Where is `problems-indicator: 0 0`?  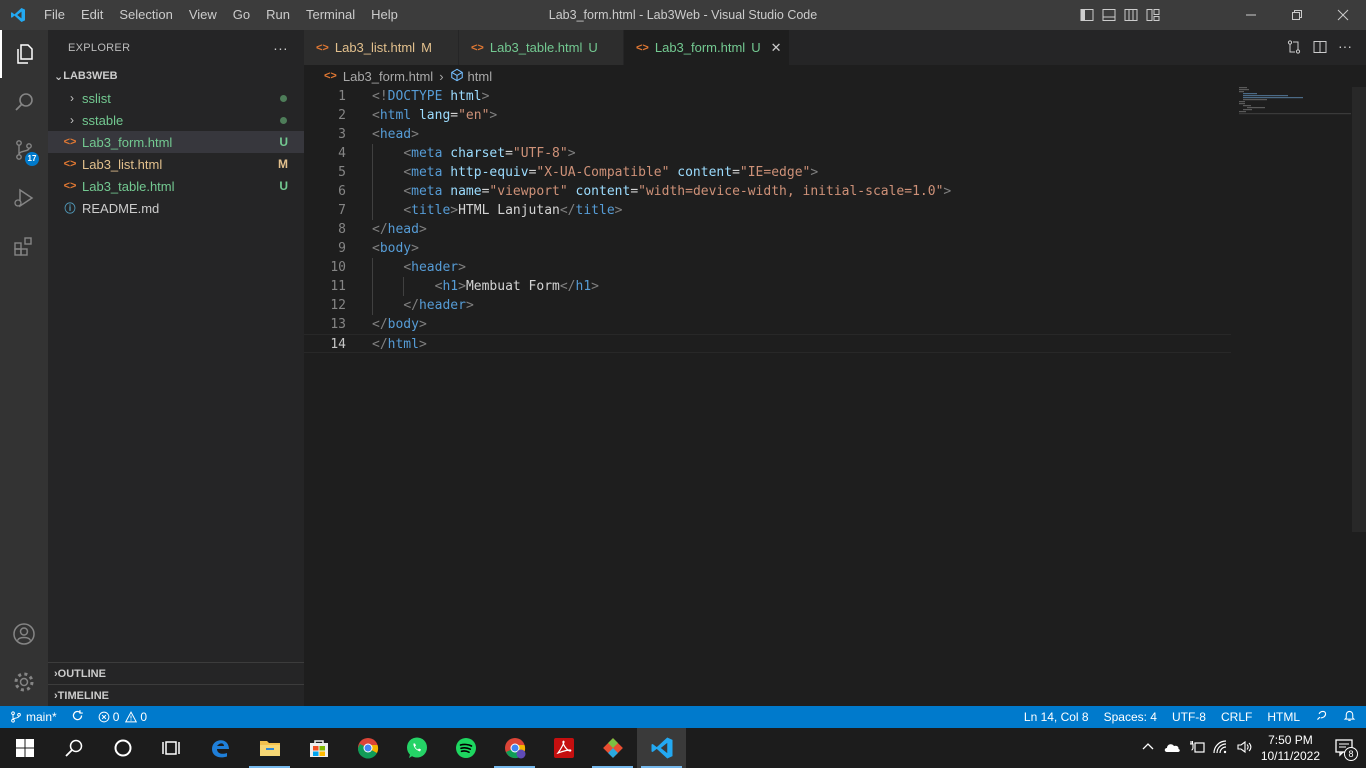 problems-indicator: 0 0 is located at coordinates (122, 717).